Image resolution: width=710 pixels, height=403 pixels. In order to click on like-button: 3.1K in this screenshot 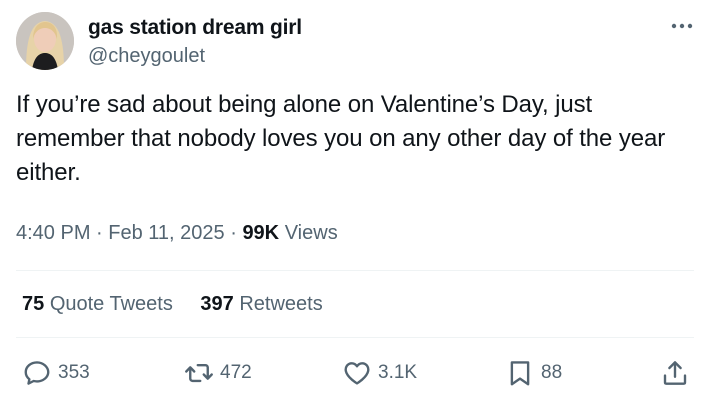, I will do `click(379, 373)`.